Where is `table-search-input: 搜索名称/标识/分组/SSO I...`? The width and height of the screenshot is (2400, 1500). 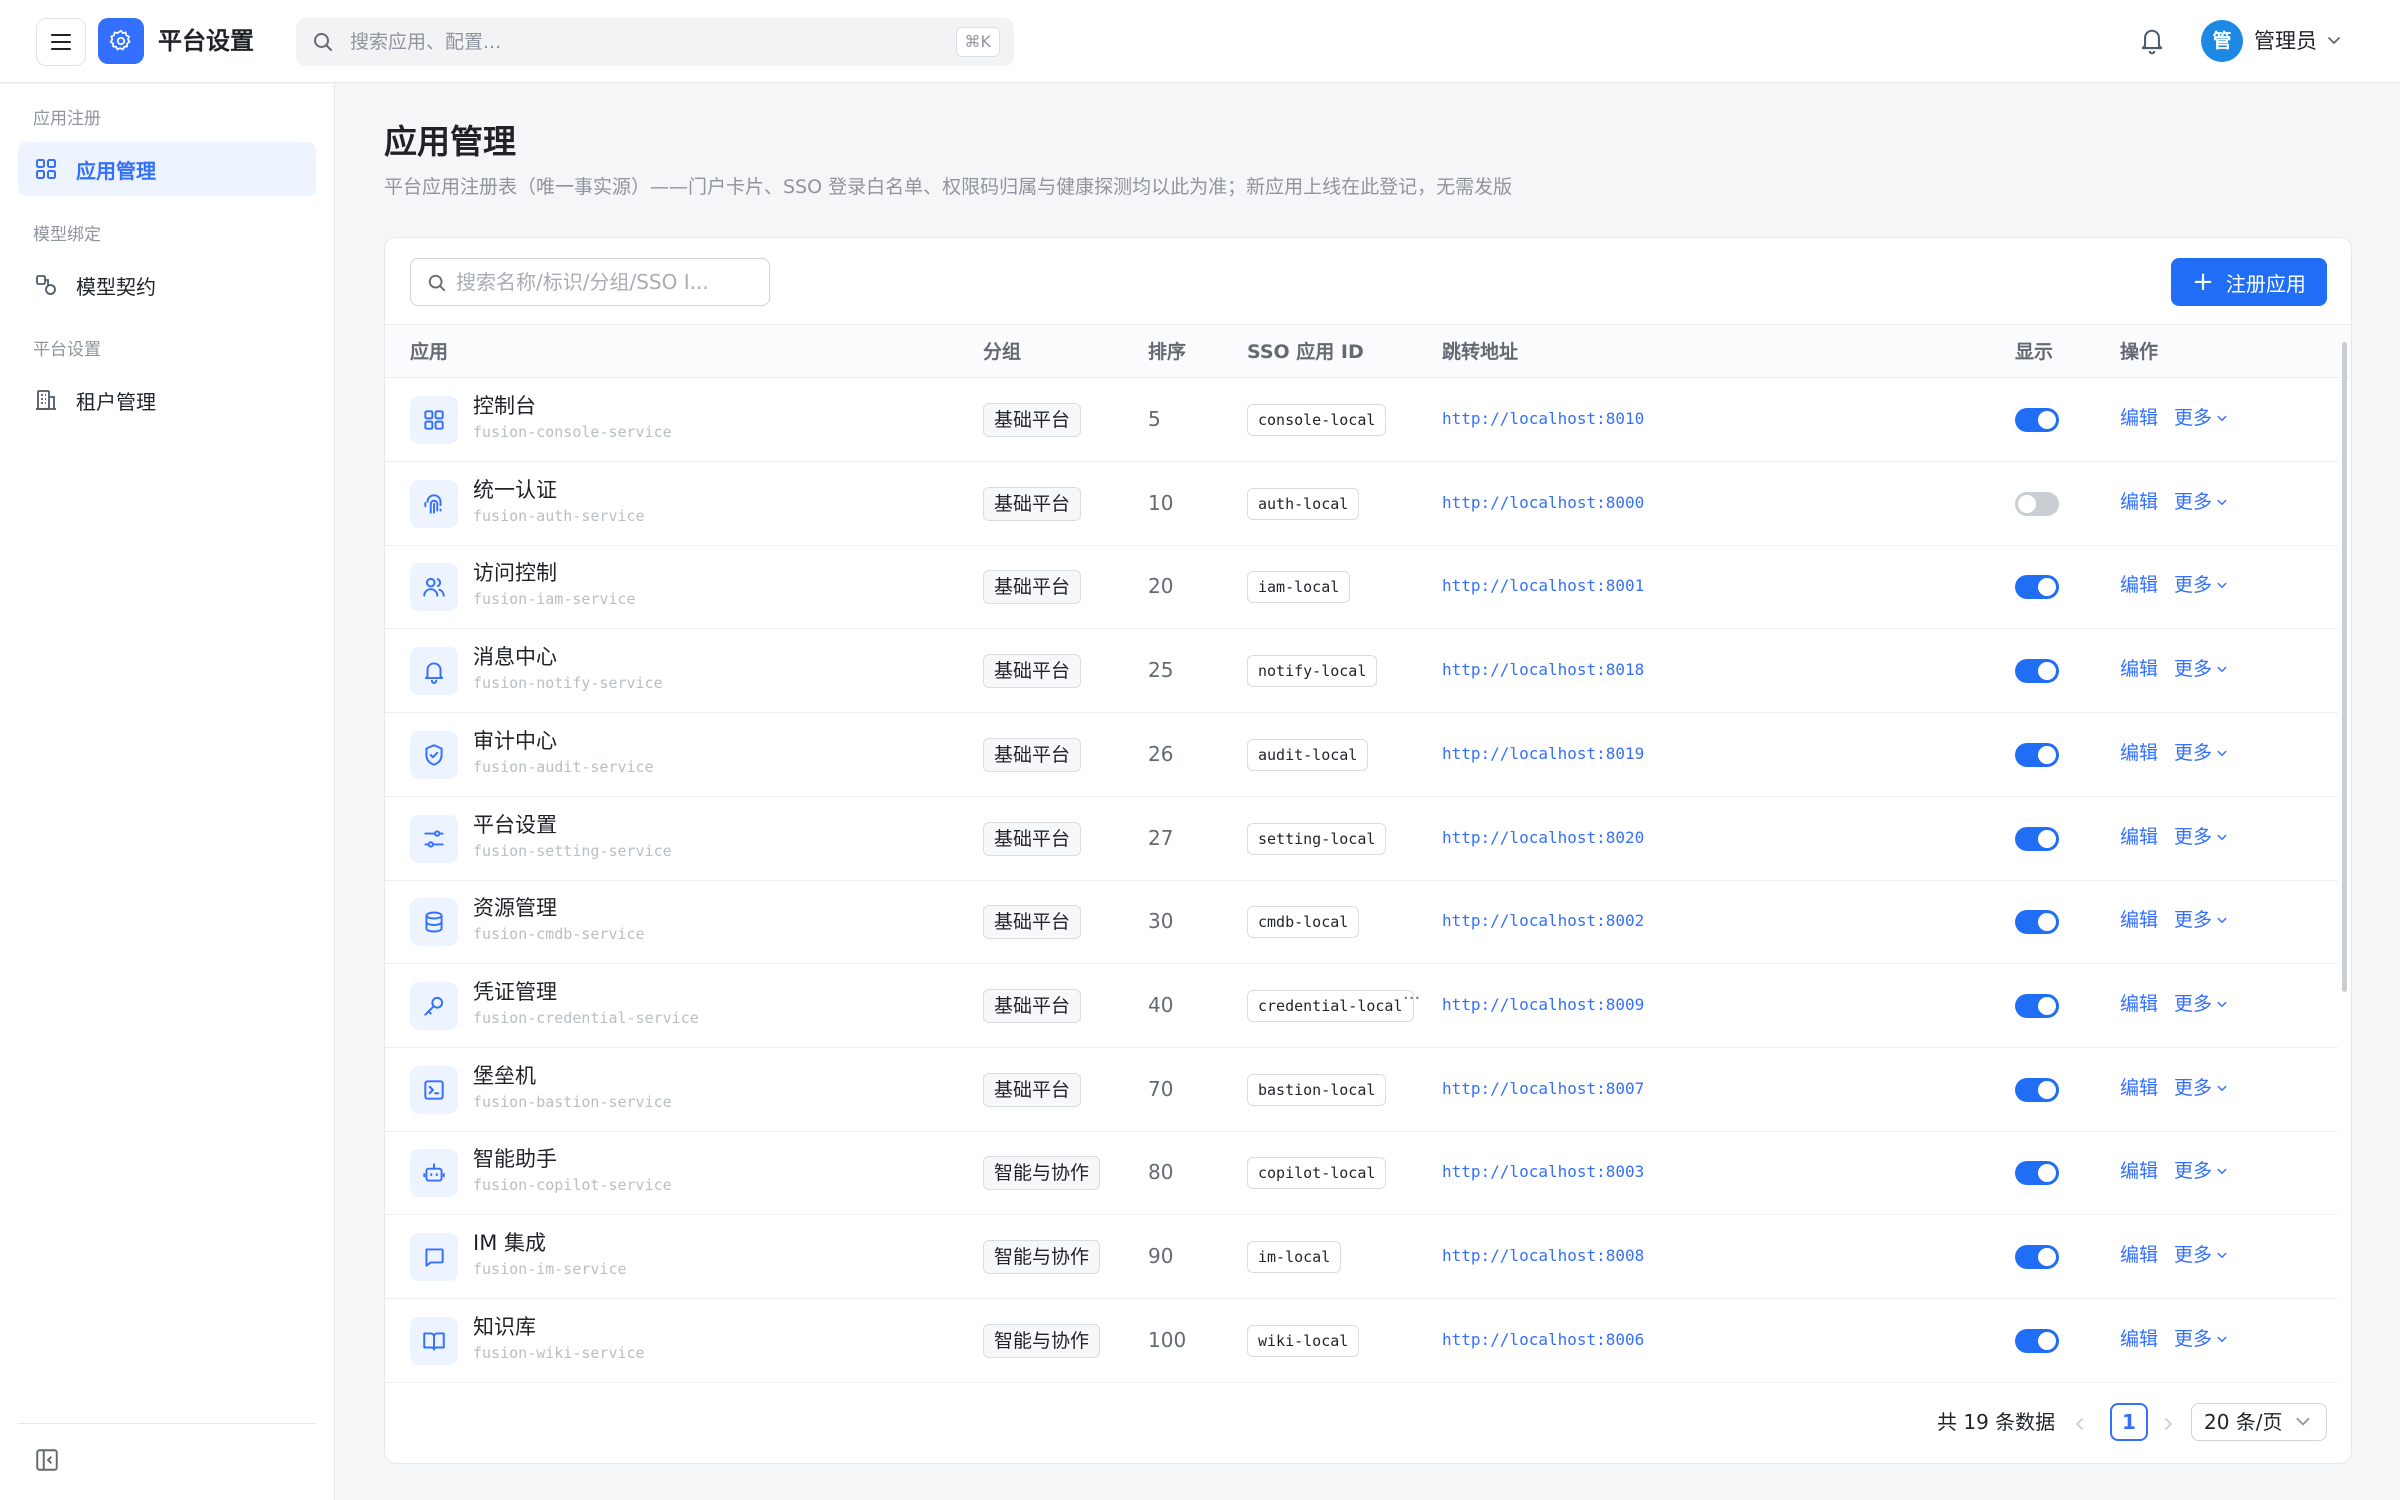 table-search-input: 搜索名称/标识/分组/SSO I... is located at coordinates (590, 282).